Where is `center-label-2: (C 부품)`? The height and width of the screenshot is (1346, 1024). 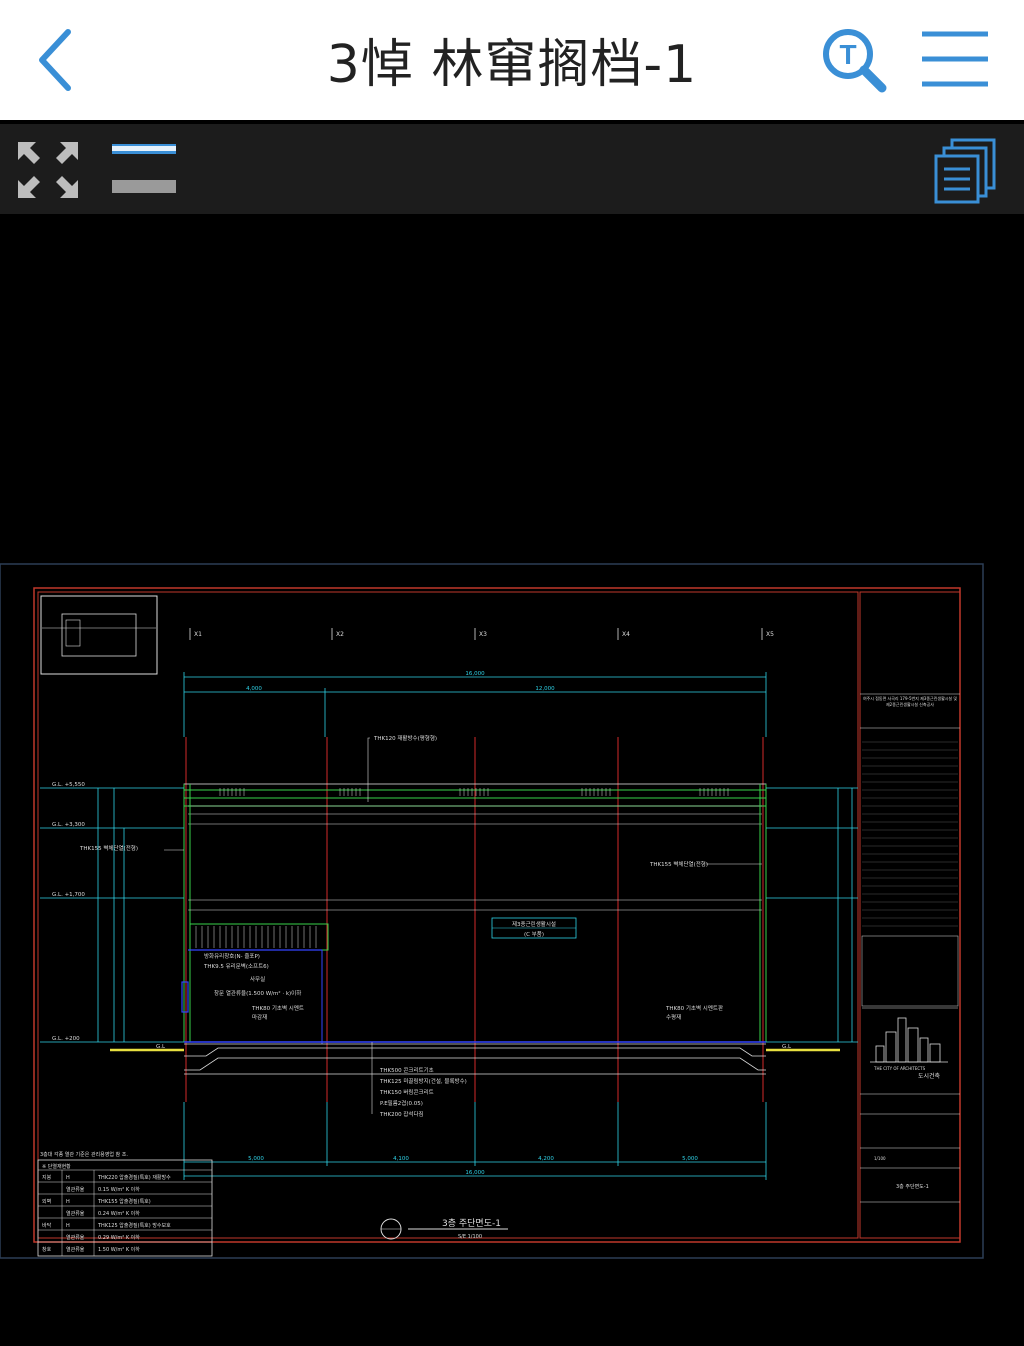
center-label-2: (C 부품) is located at coordinates (534, 934).